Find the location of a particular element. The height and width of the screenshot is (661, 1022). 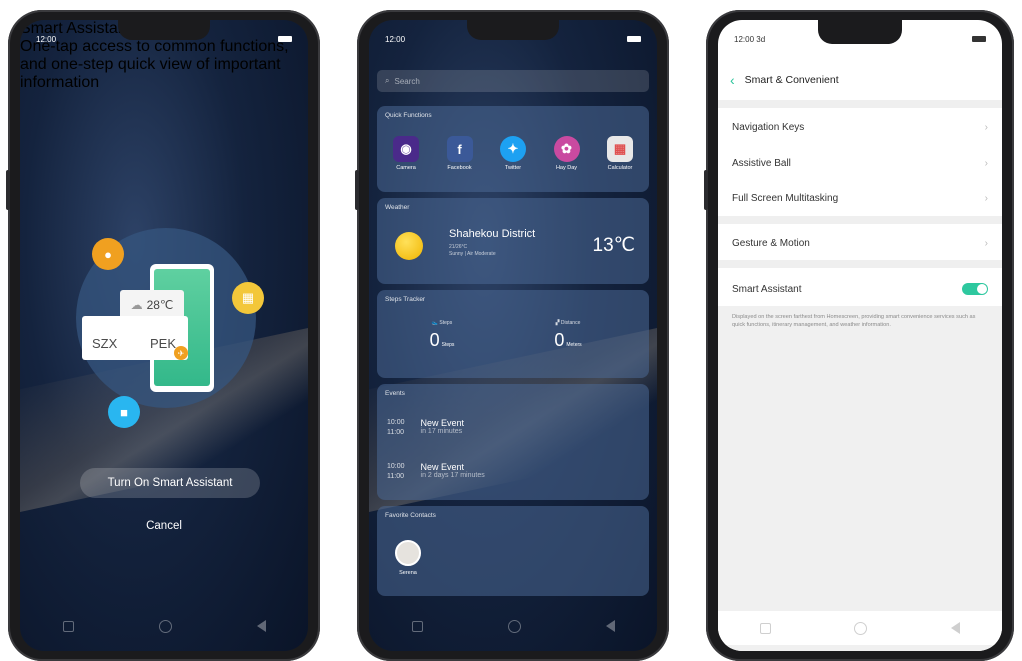

item-label: Smart Assistant is located at coordinates (767, 289).